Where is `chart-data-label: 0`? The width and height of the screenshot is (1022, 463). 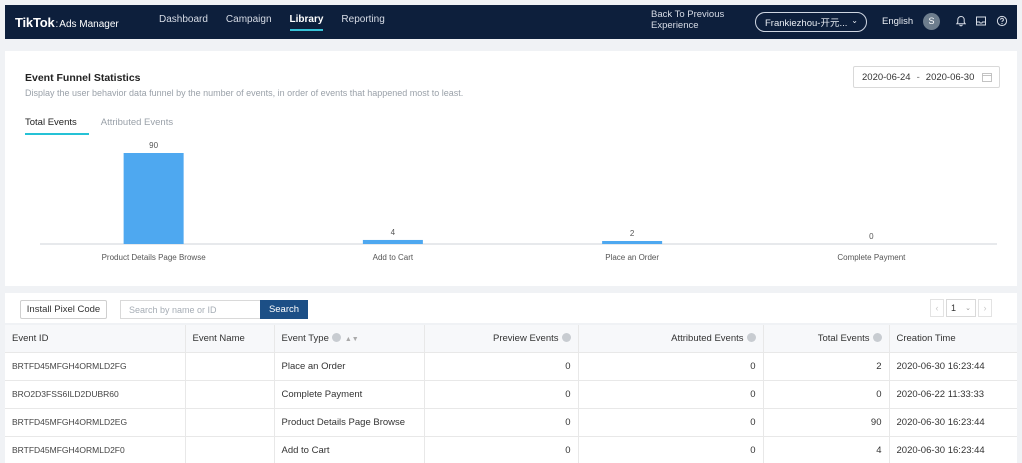 chart-data-label: 0 is located at coordinates (871, 236).